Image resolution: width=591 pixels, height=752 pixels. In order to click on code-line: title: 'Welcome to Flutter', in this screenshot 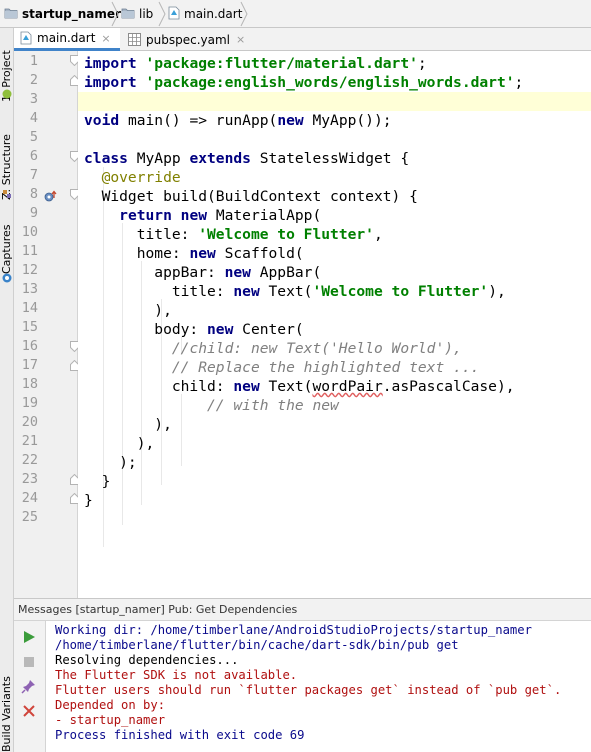, I will do `click(233, 234)`.